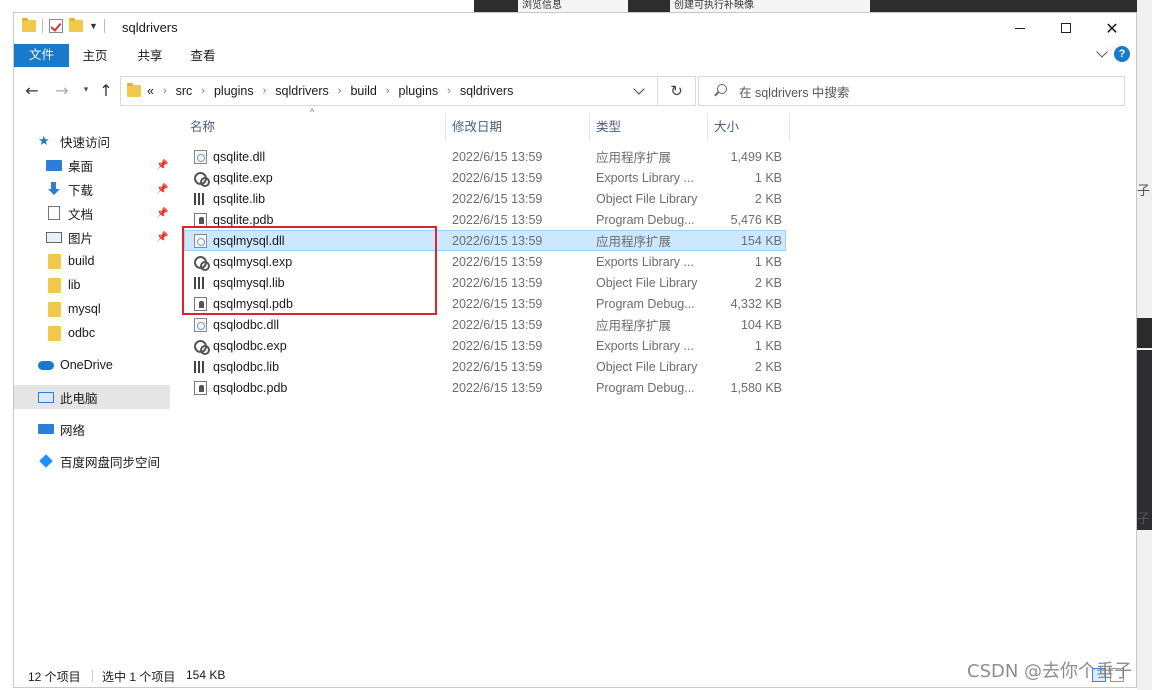 Image resolution: width=1152 pixels, height=690 pixels. I want to click on background-tab: 创建可执行补映像, so click(770, 6).